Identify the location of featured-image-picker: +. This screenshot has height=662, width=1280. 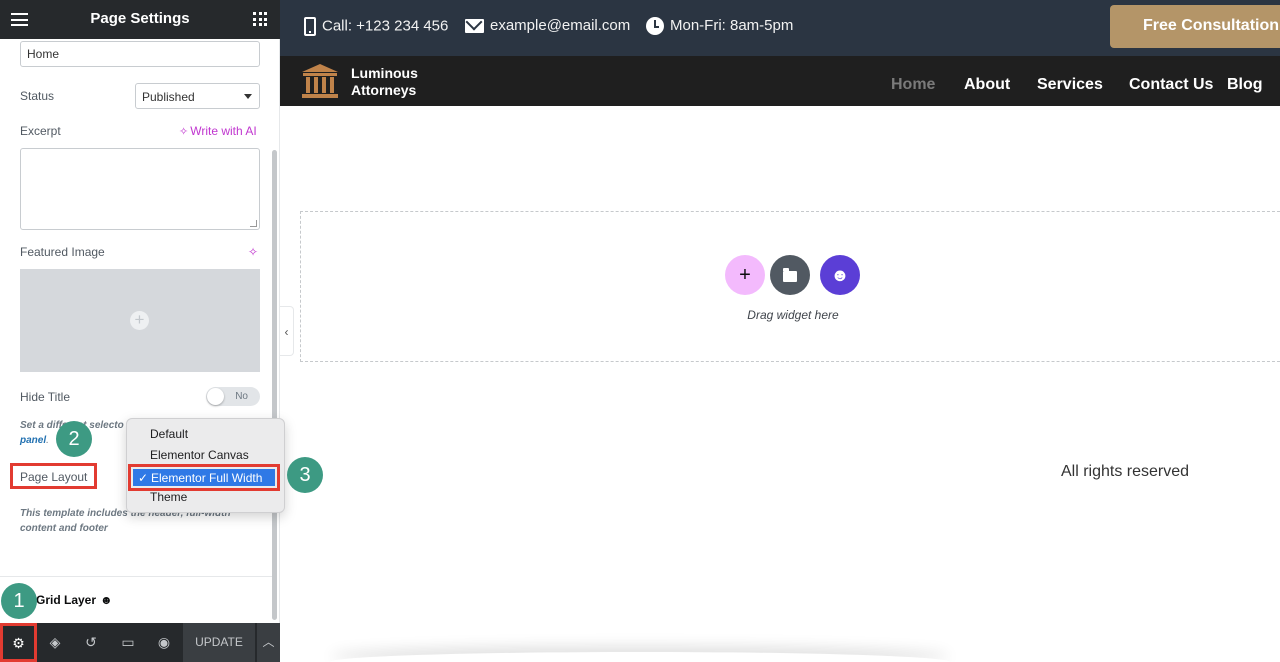
(140, 320).